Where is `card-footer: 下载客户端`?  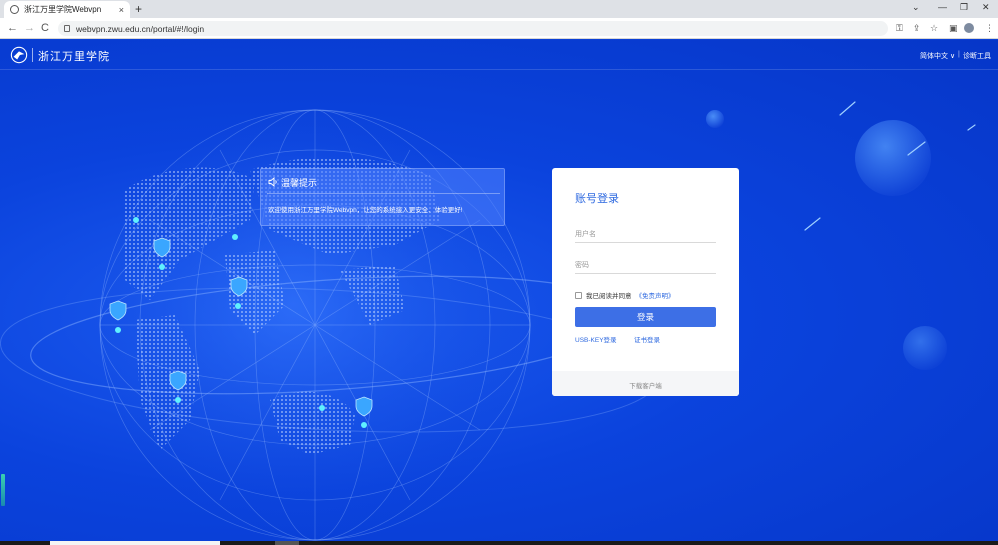
card-footer: 下载客户端 is located at coordinates (645, 383).